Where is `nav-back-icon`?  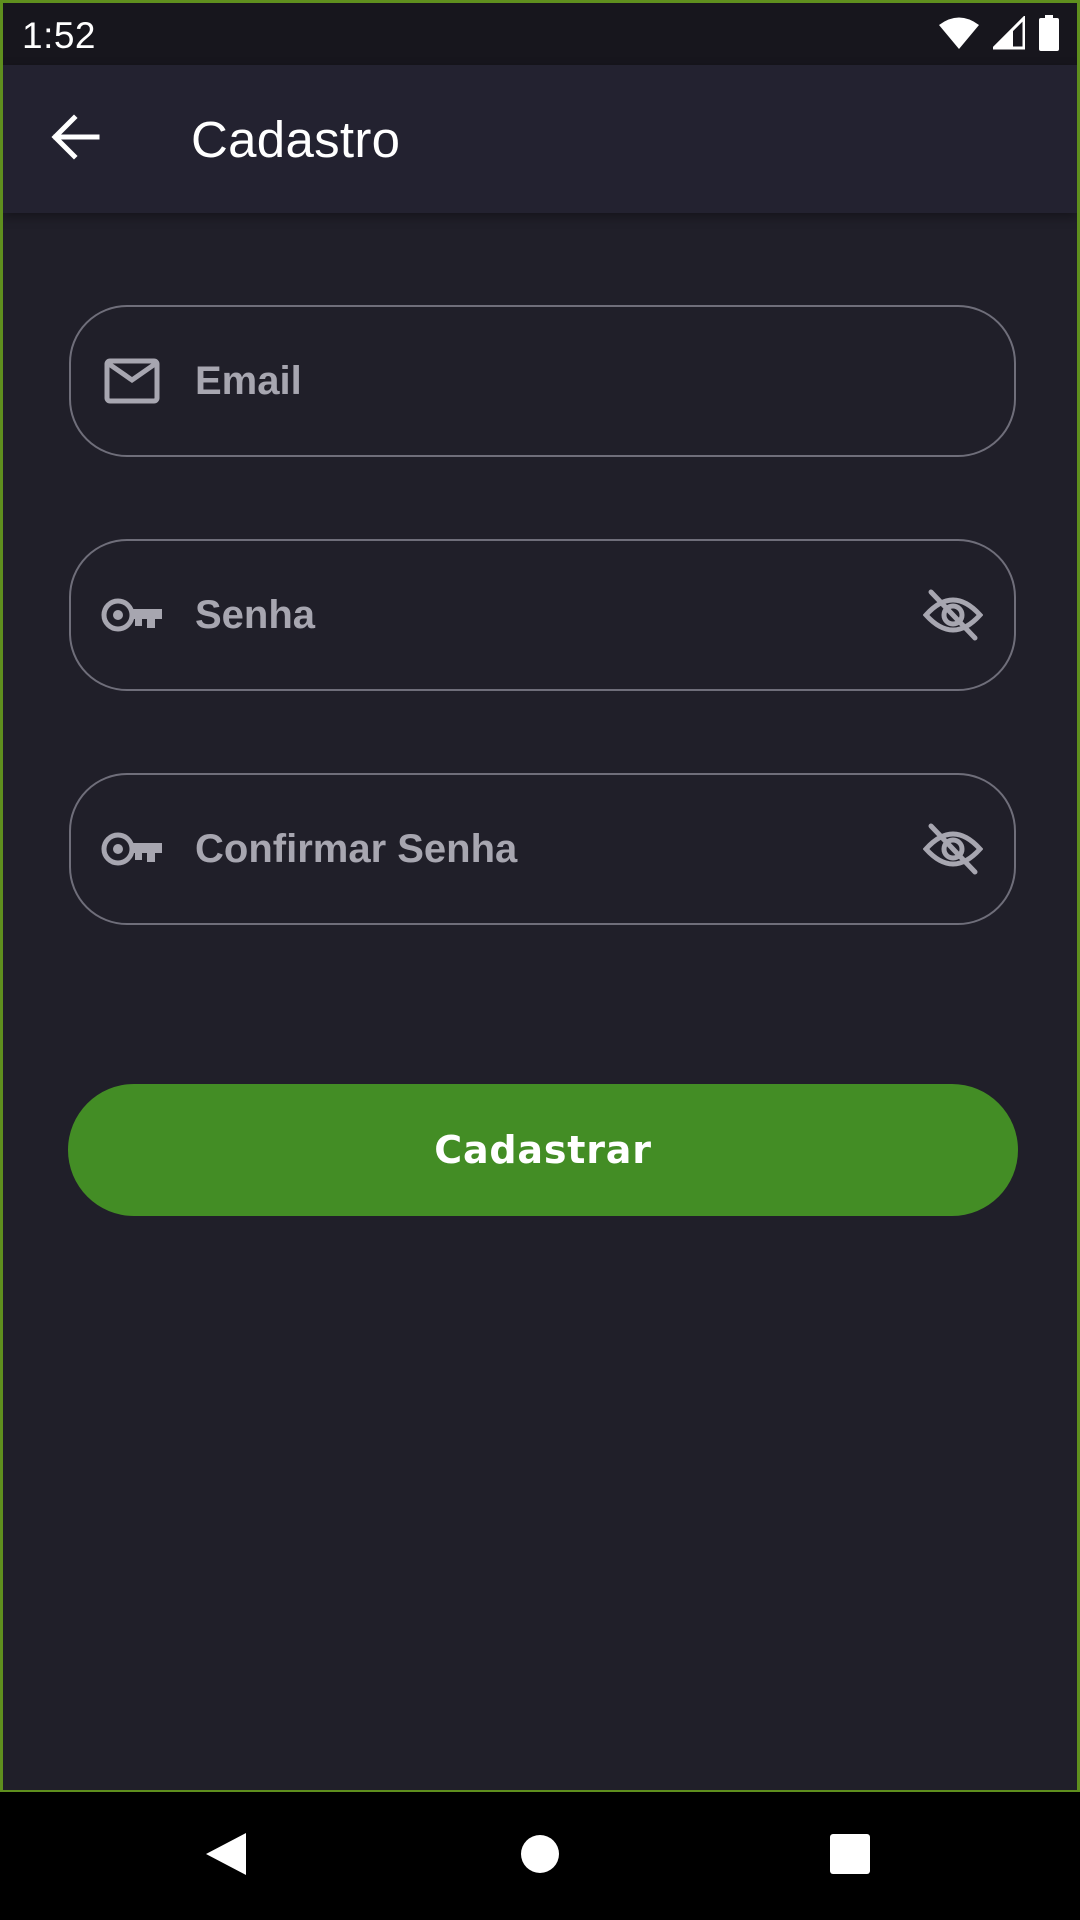 nav-back-icon is located at coordinates (226, 1856).